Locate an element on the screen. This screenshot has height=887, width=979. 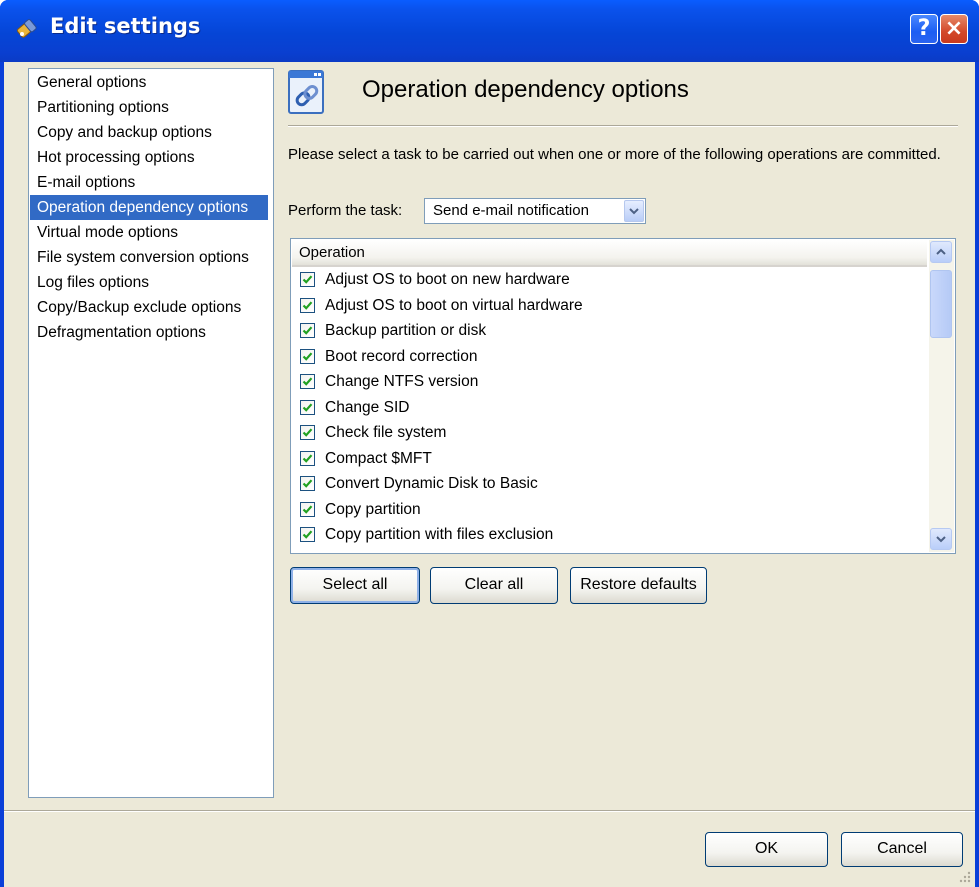
operation-row: Backup partition or disk is located at coordinates (609, 331).